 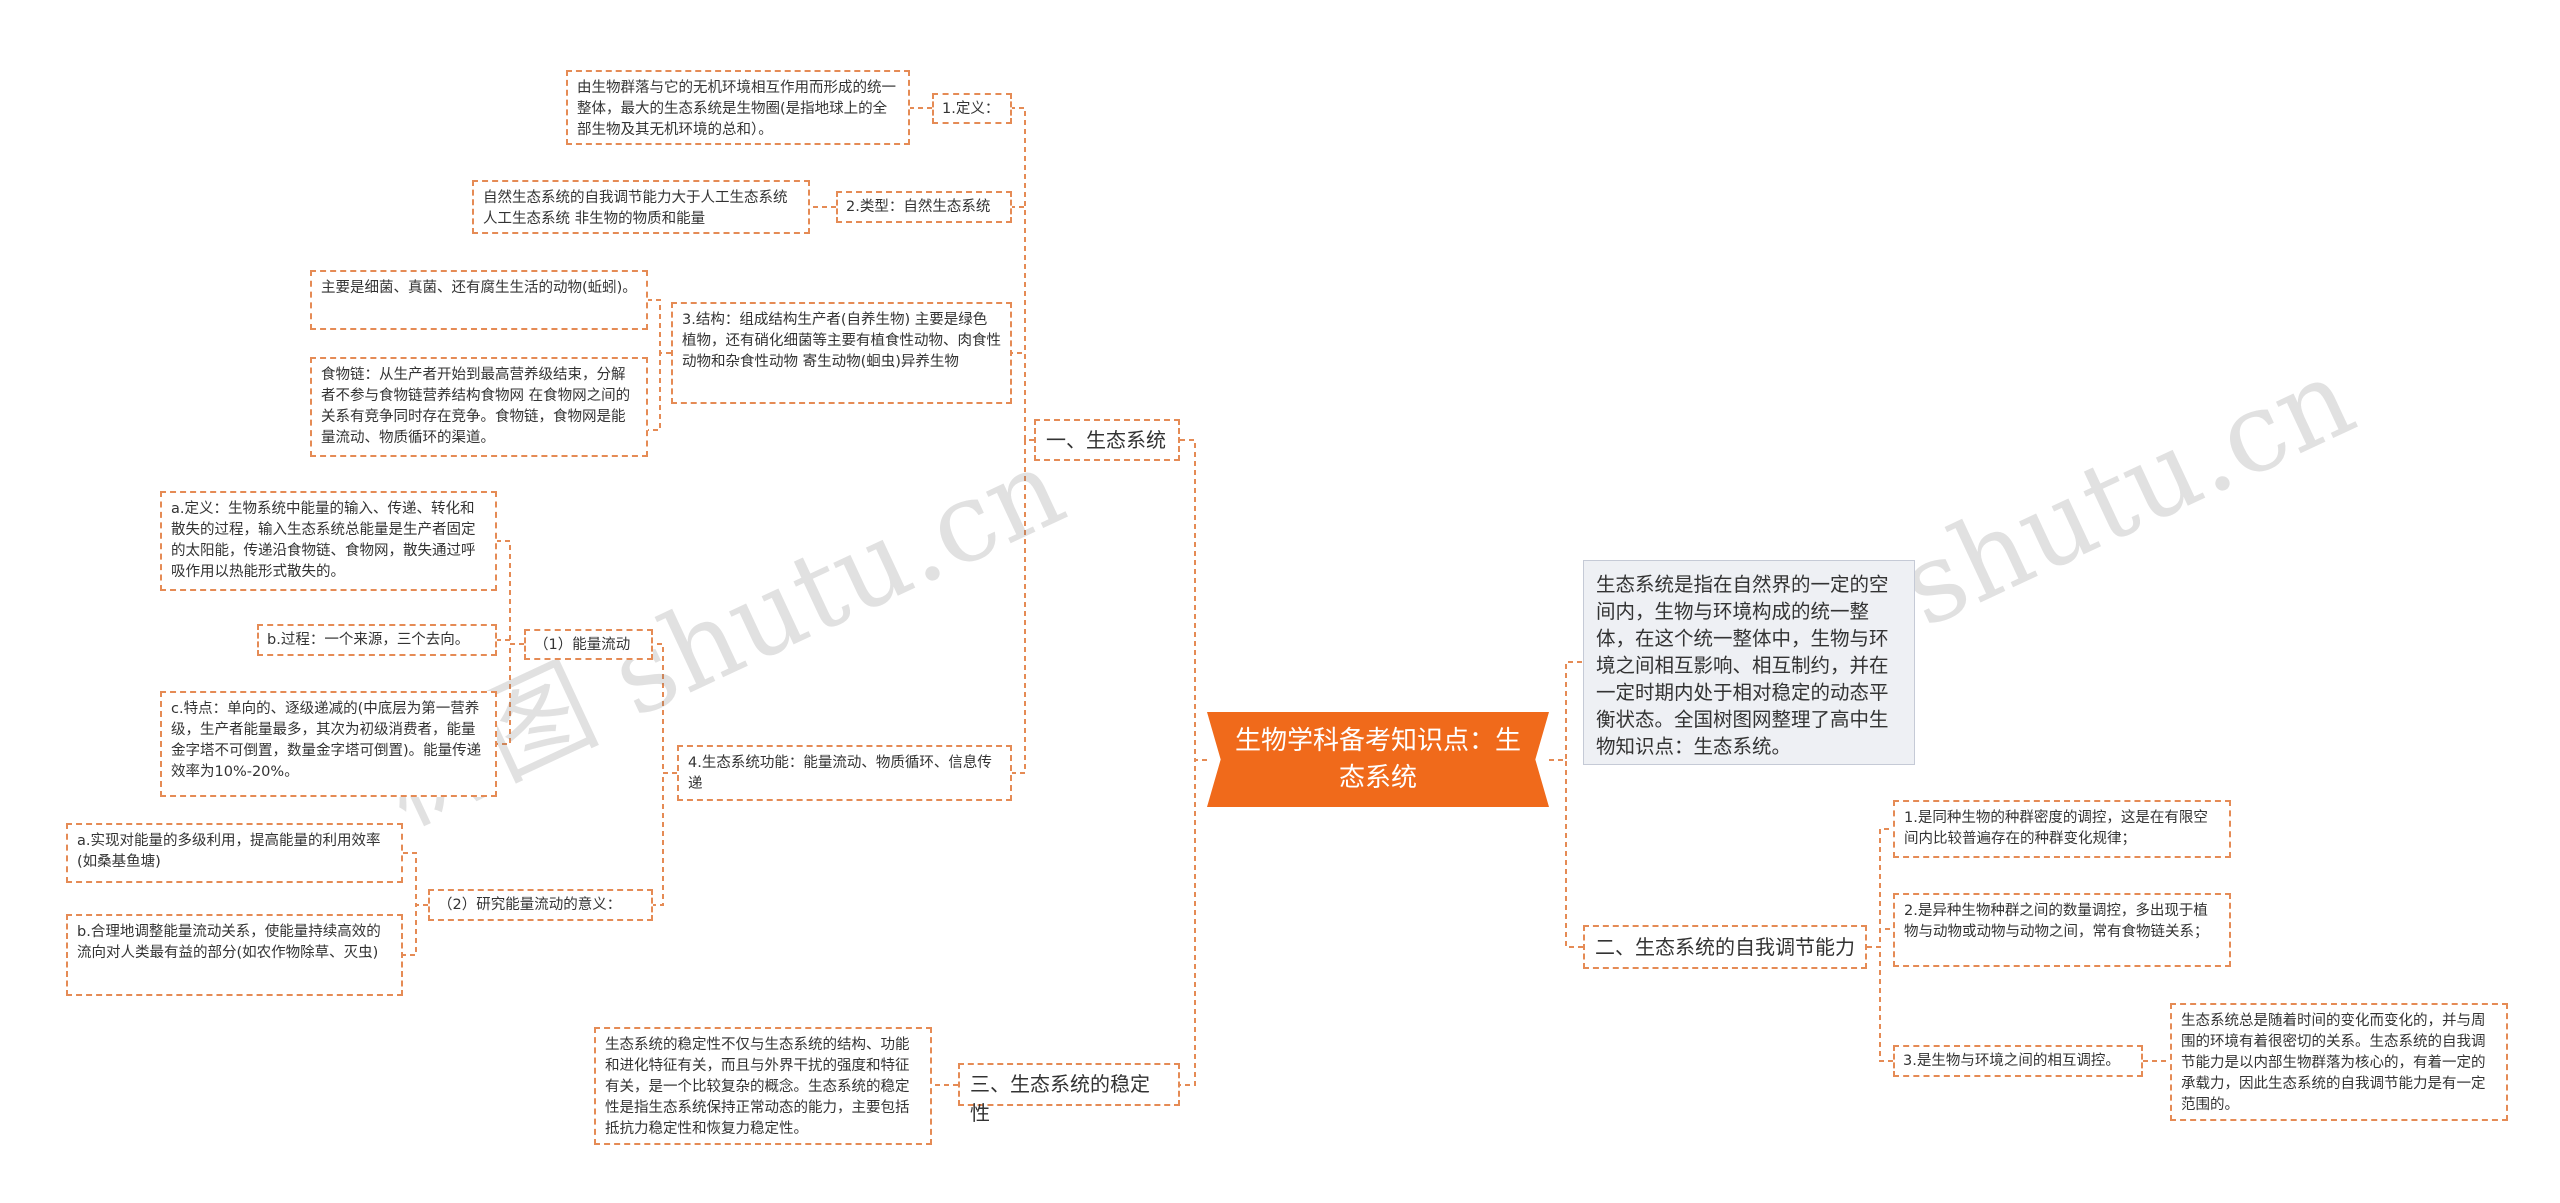 I want to click on definition-label: 1.定义：, so click(x=972, y=108).